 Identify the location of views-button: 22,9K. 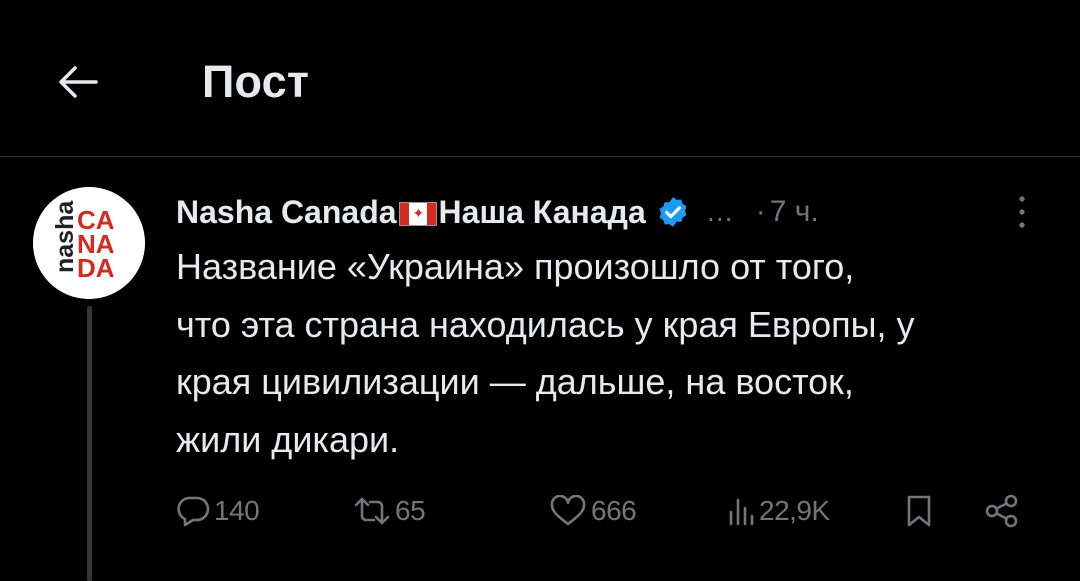
(778, 511).